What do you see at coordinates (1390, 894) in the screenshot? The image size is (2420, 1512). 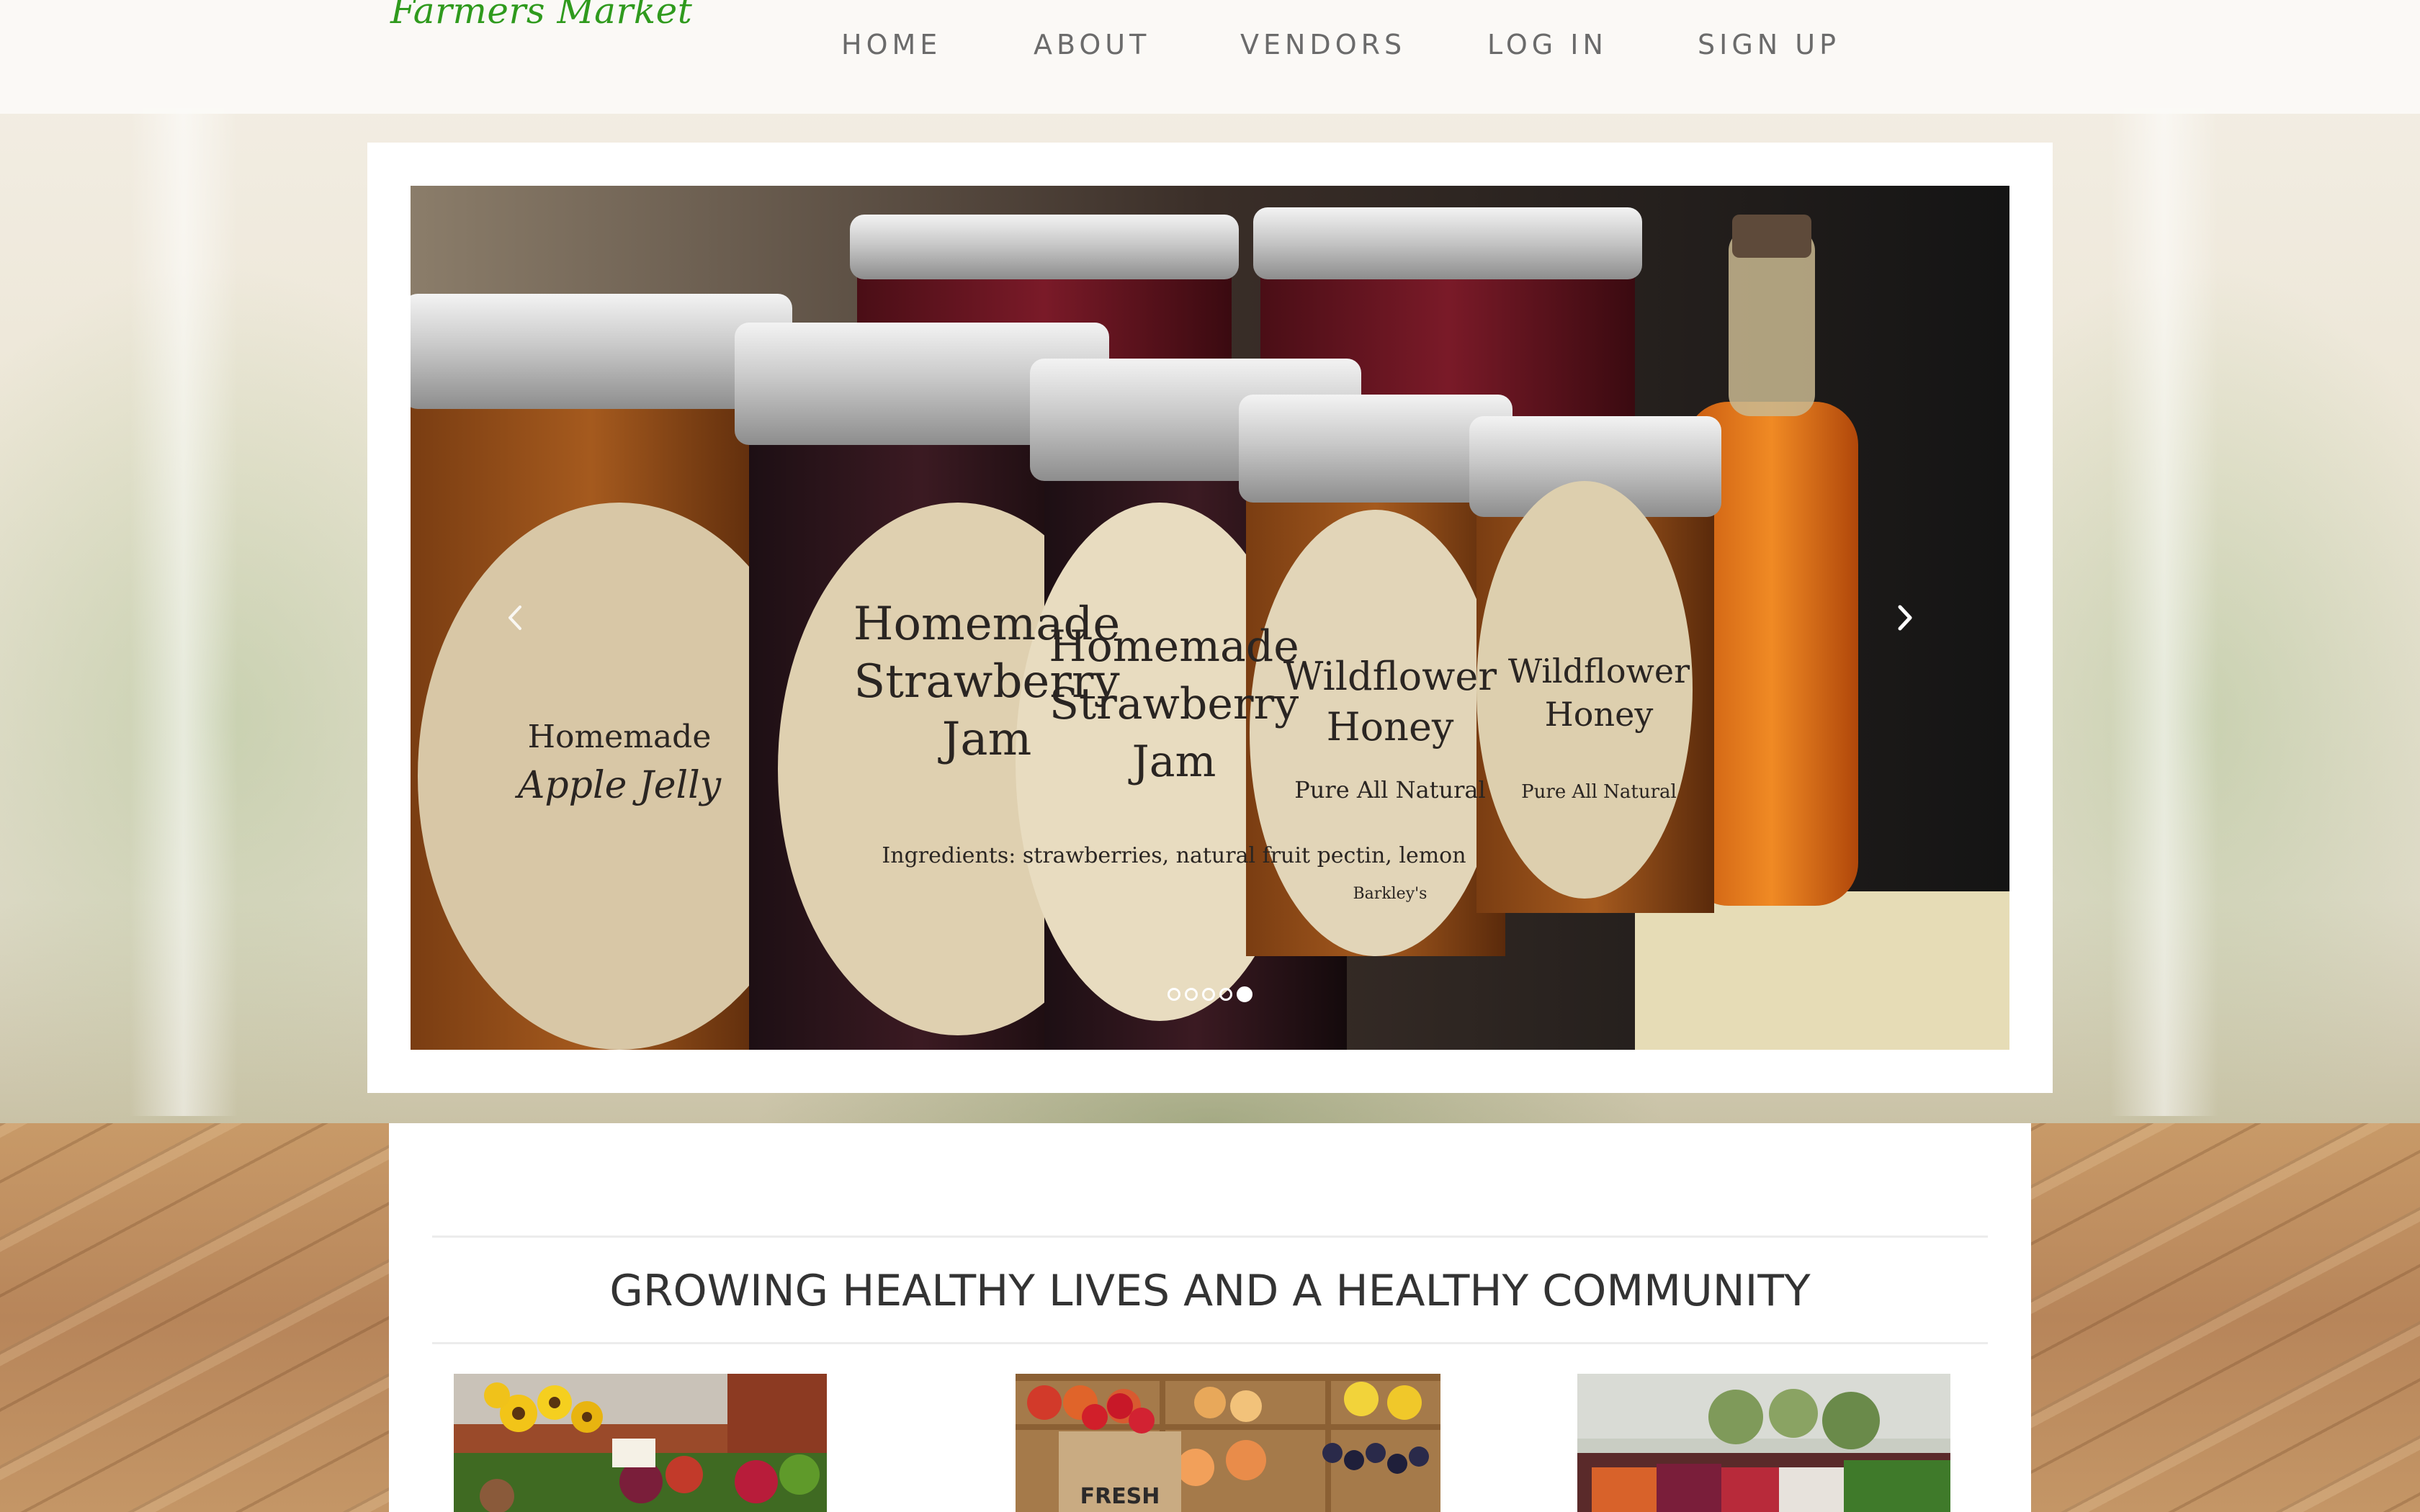 I see `jar-label-line: Barkley's` at bounding box center [1390, 894].